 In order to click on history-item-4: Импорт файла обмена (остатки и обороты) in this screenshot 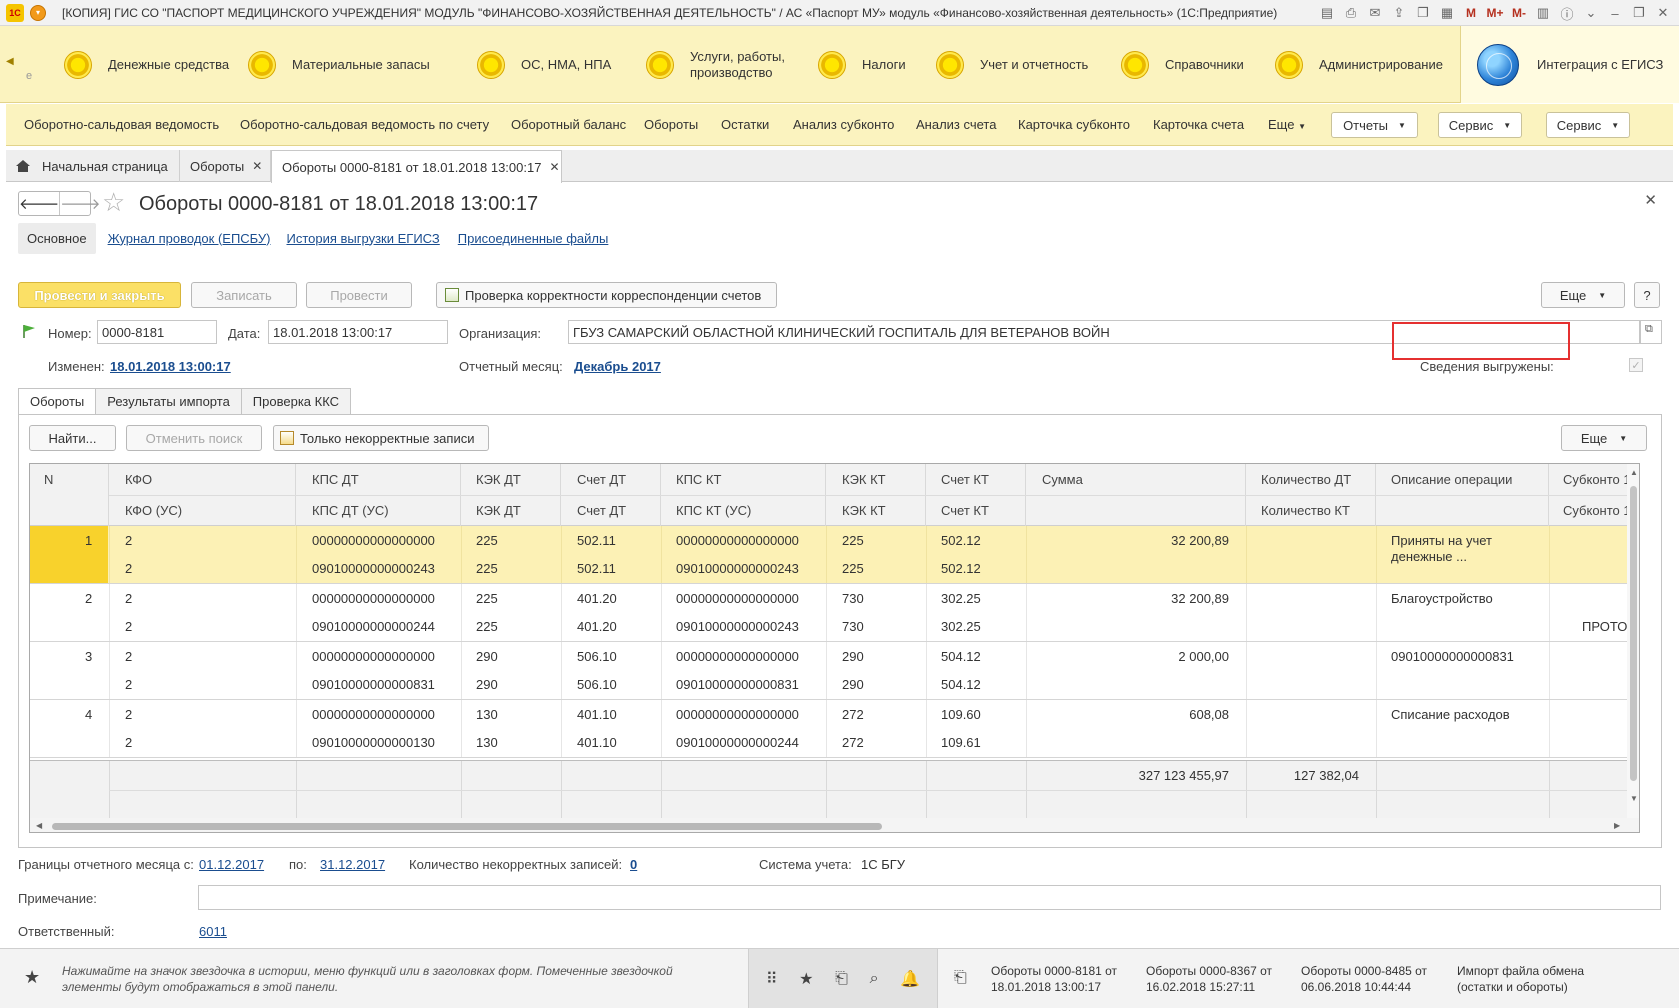, I will do `click(1520, 979)`.